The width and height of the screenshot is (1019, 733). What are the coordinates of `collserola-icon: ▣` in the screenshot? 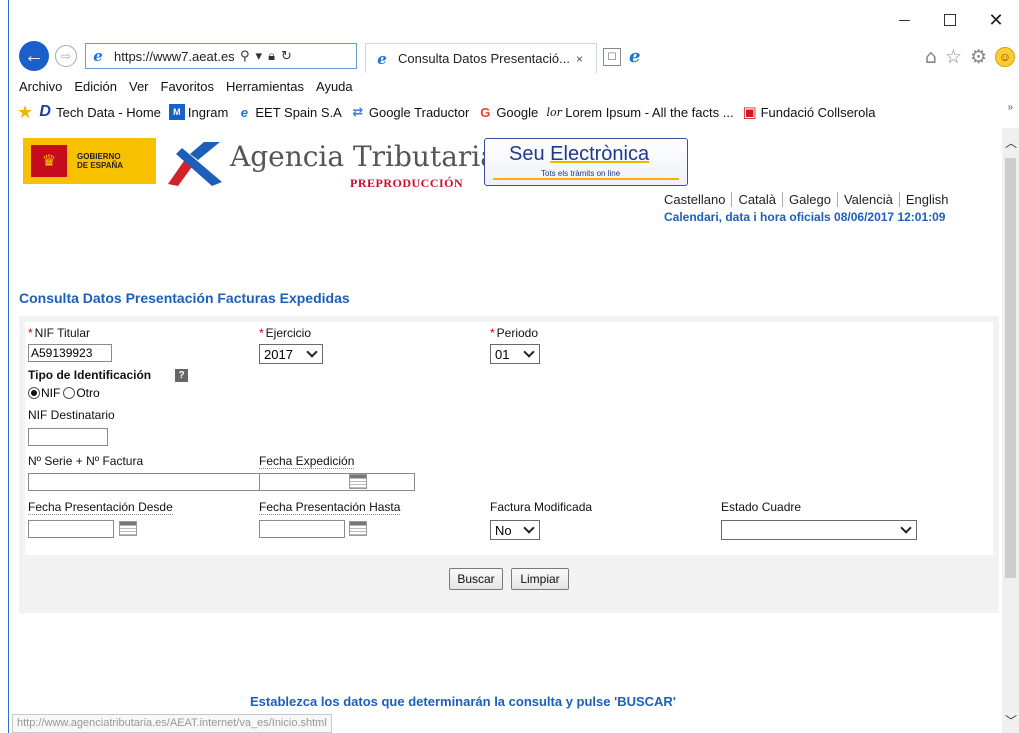 It's located at (749, 112).